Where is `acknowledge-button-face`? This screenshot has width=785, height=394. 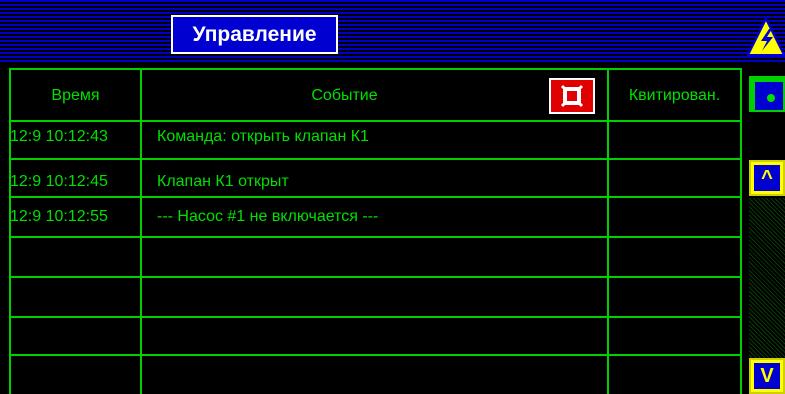
acknowledge-button-face is located at coordinates (769, 96).